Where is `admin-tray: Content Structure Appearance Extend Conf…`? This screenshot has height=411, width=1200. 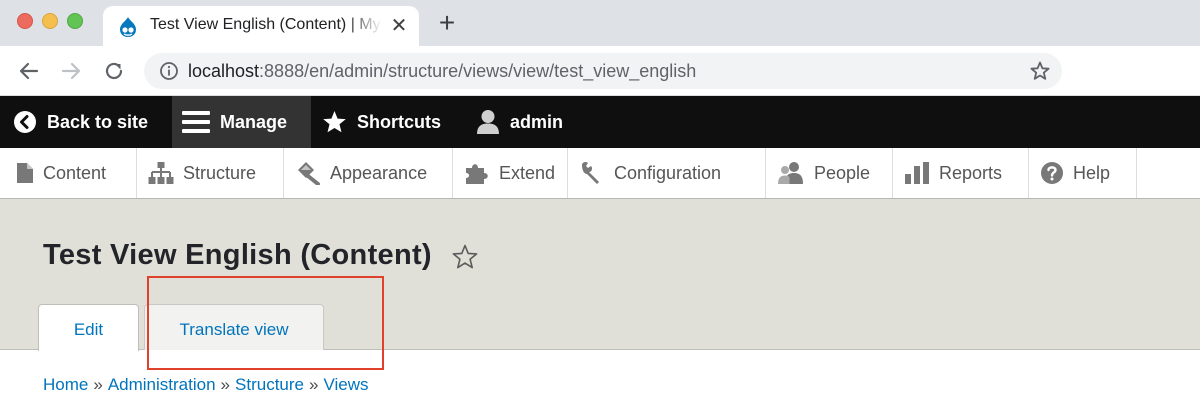 admin-tray: Content Structure Appearance Extend Conf… is located at coordinates (600, 173).